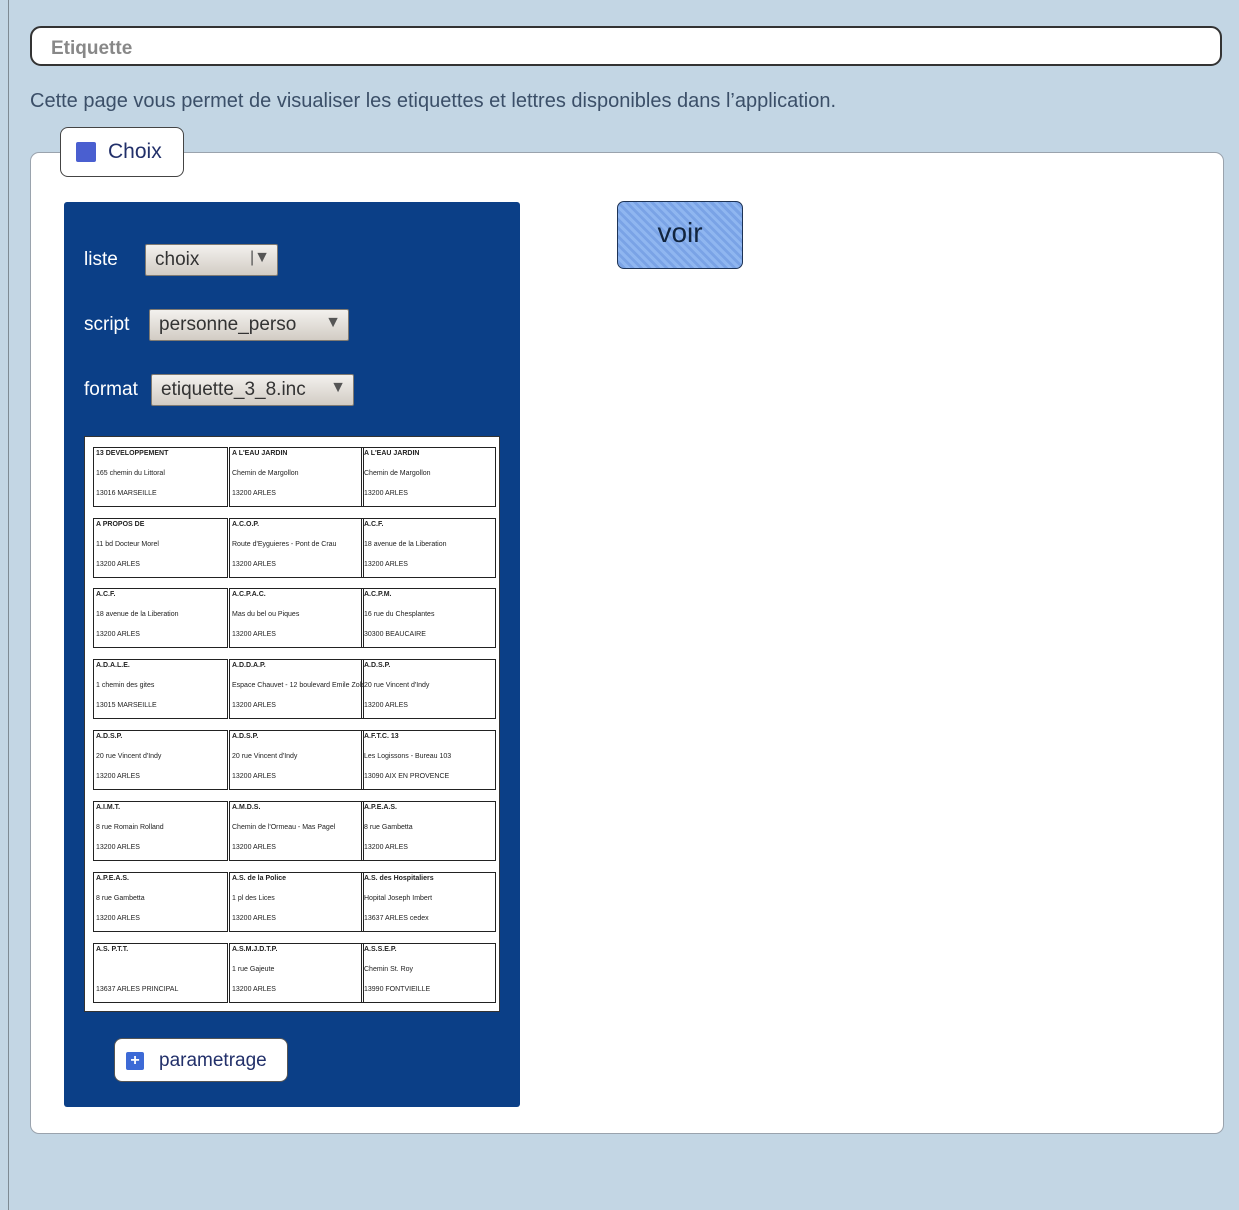  I want to click on label-line-l2: 13016 MARSEILLE, so click(126, 493).